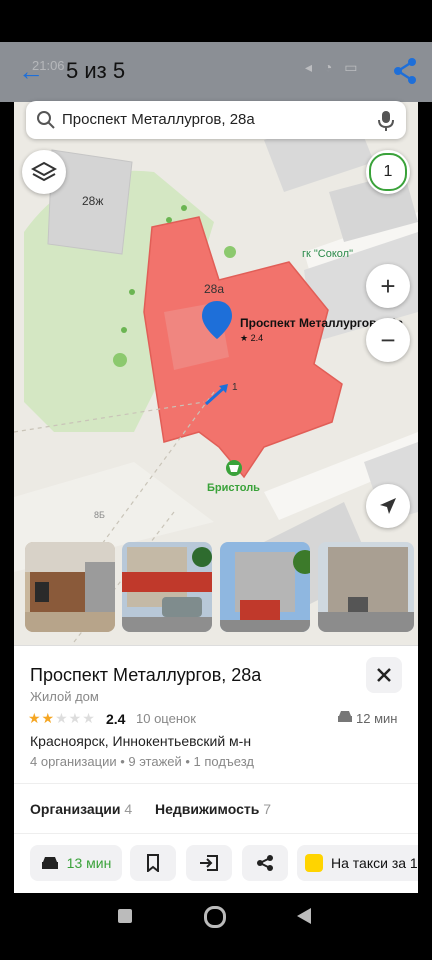  Describe the element at coordinates (252, 338) in the screenshot. I see `marker-rating: ★ 2.4` at that location.